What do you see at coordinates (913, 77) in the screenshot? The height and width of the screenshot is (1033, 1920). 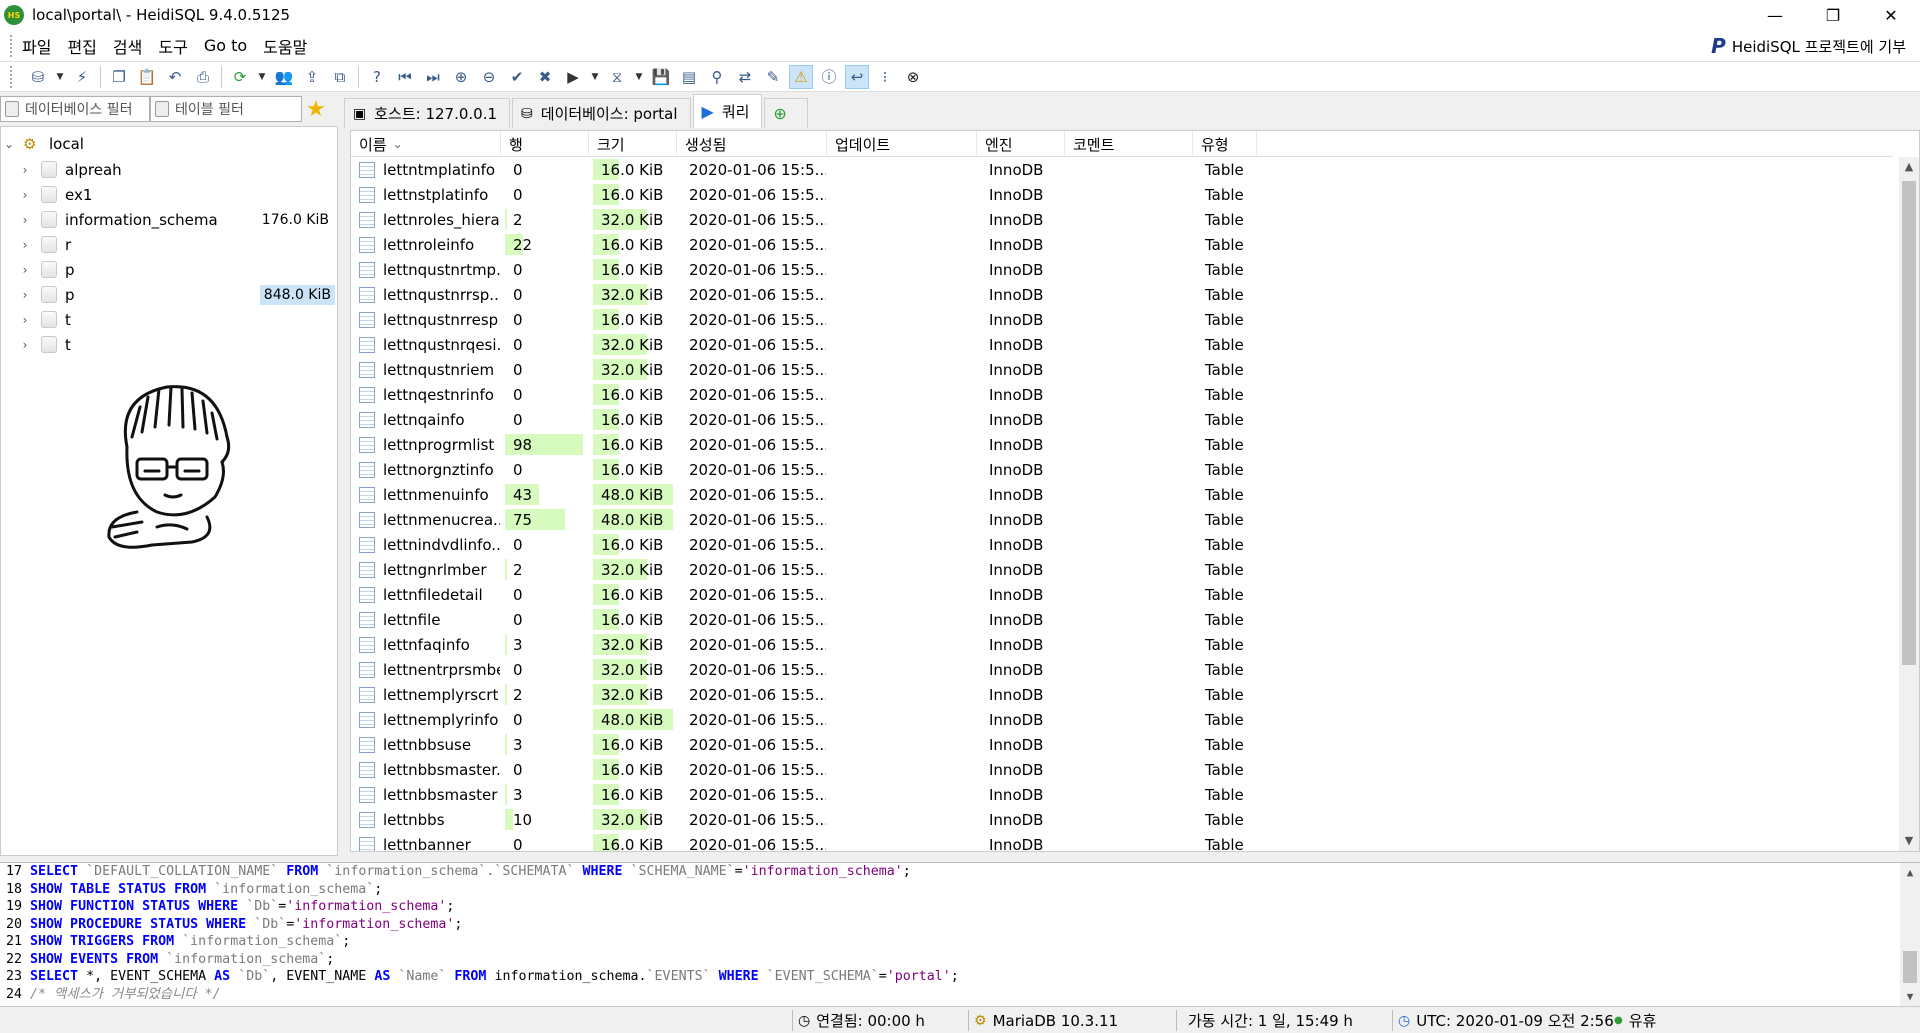 I see `stop-icon: ⊗` at bounding box center [913, 77].